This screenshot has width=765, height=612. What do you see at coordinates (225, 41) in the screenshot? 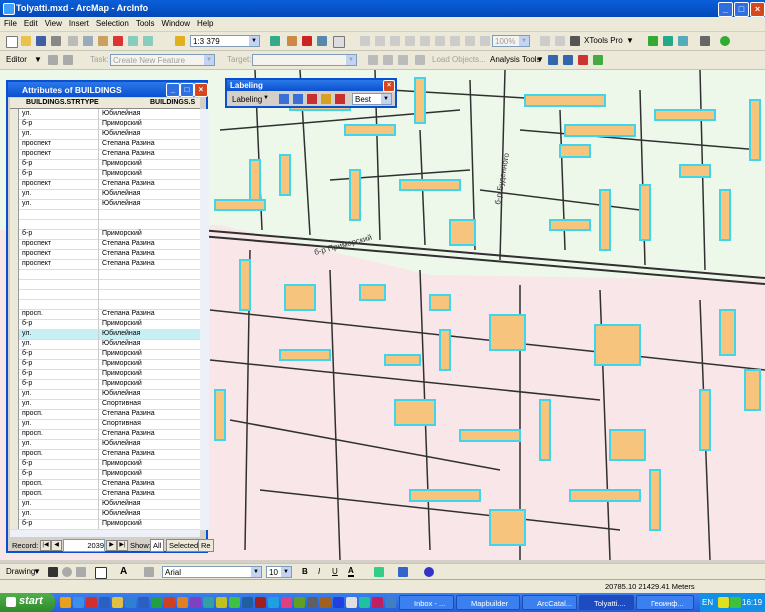
I see `scale-combo: 1:3 379 ▼` at bounding box center [225, 41].